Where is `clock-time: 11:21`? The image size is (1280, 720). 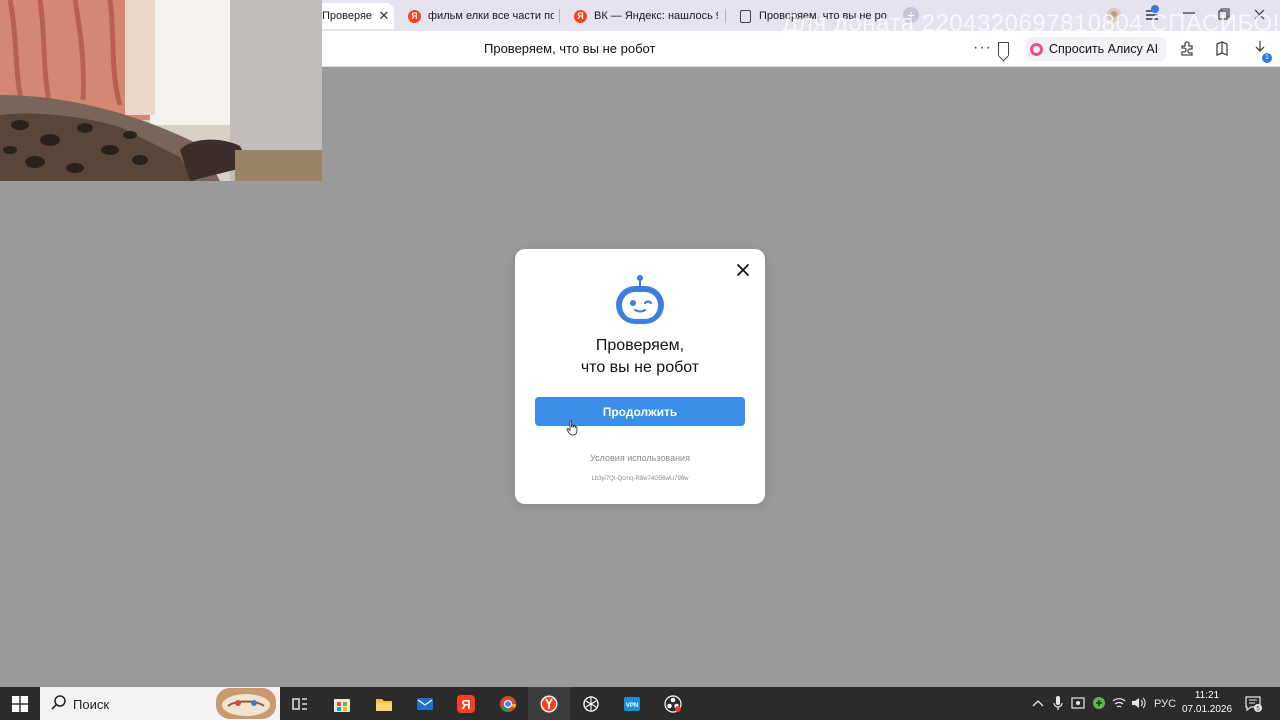
clock-time: 11:21 is located at coordinates (1207, 695).